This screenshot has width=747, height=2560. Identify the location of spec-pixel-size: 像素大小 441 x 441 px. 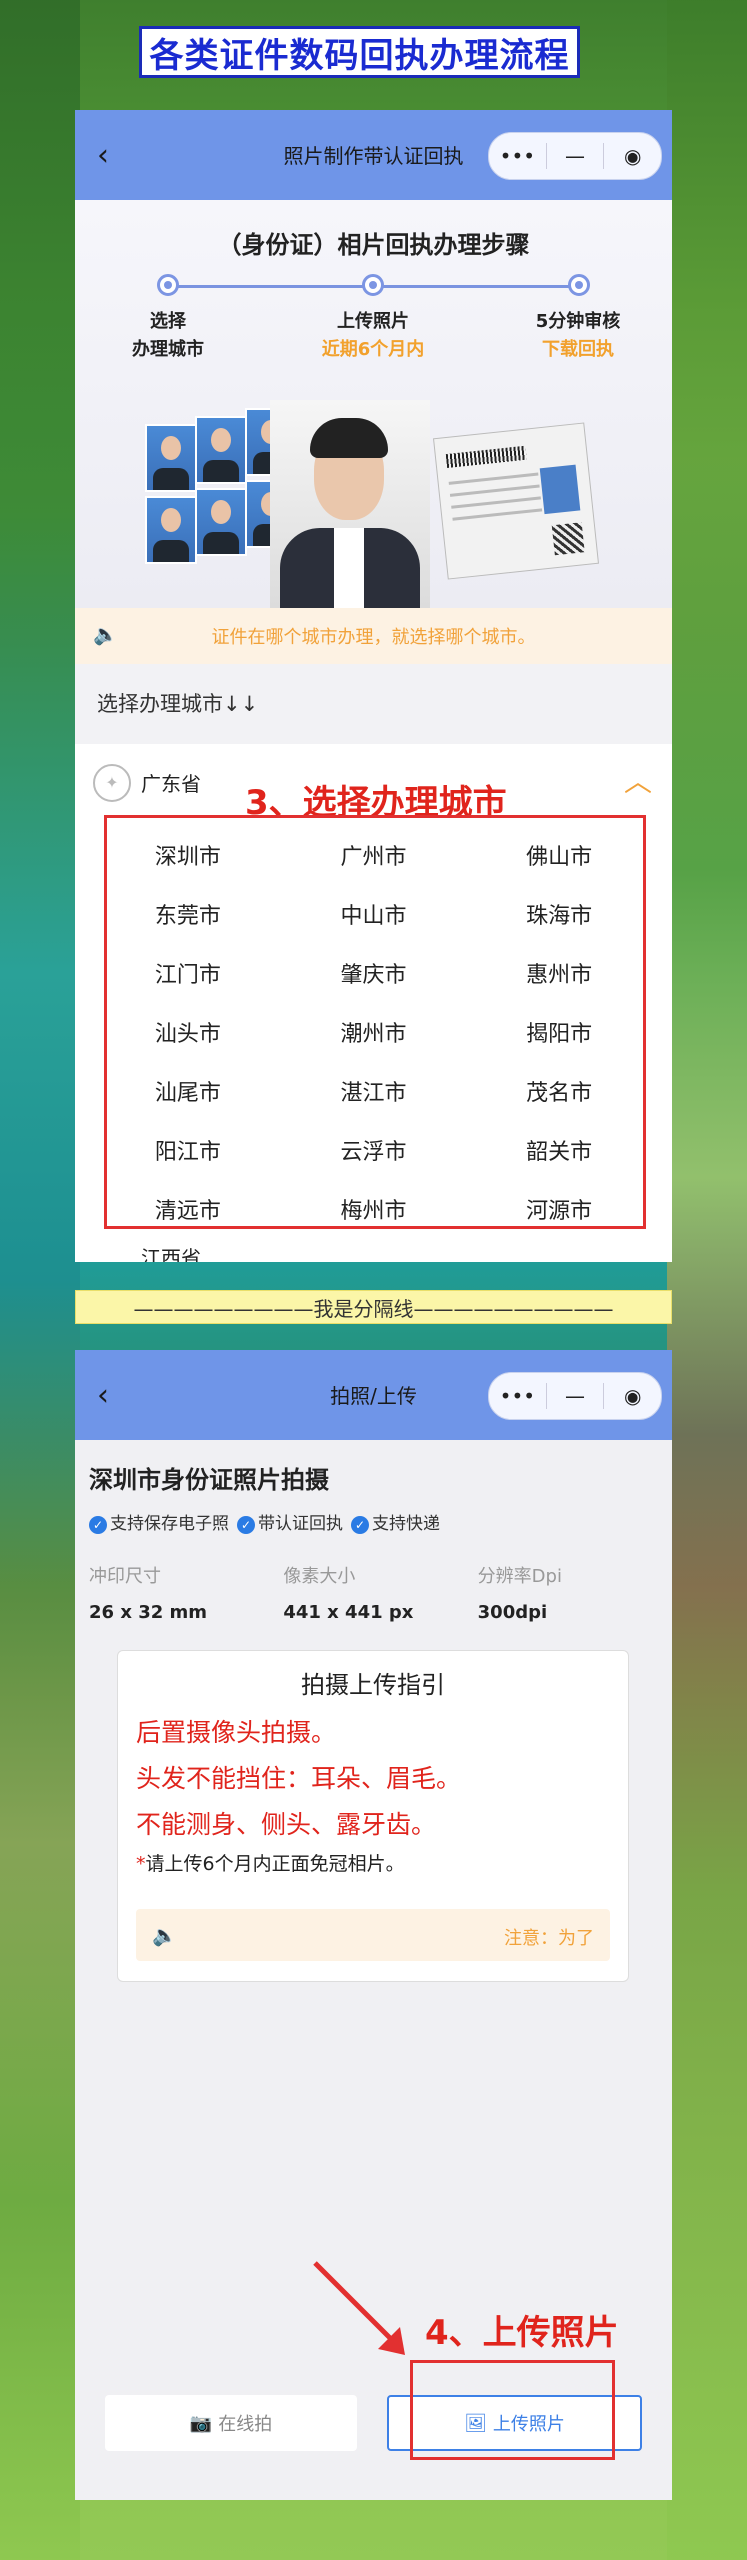
(380, 1592).